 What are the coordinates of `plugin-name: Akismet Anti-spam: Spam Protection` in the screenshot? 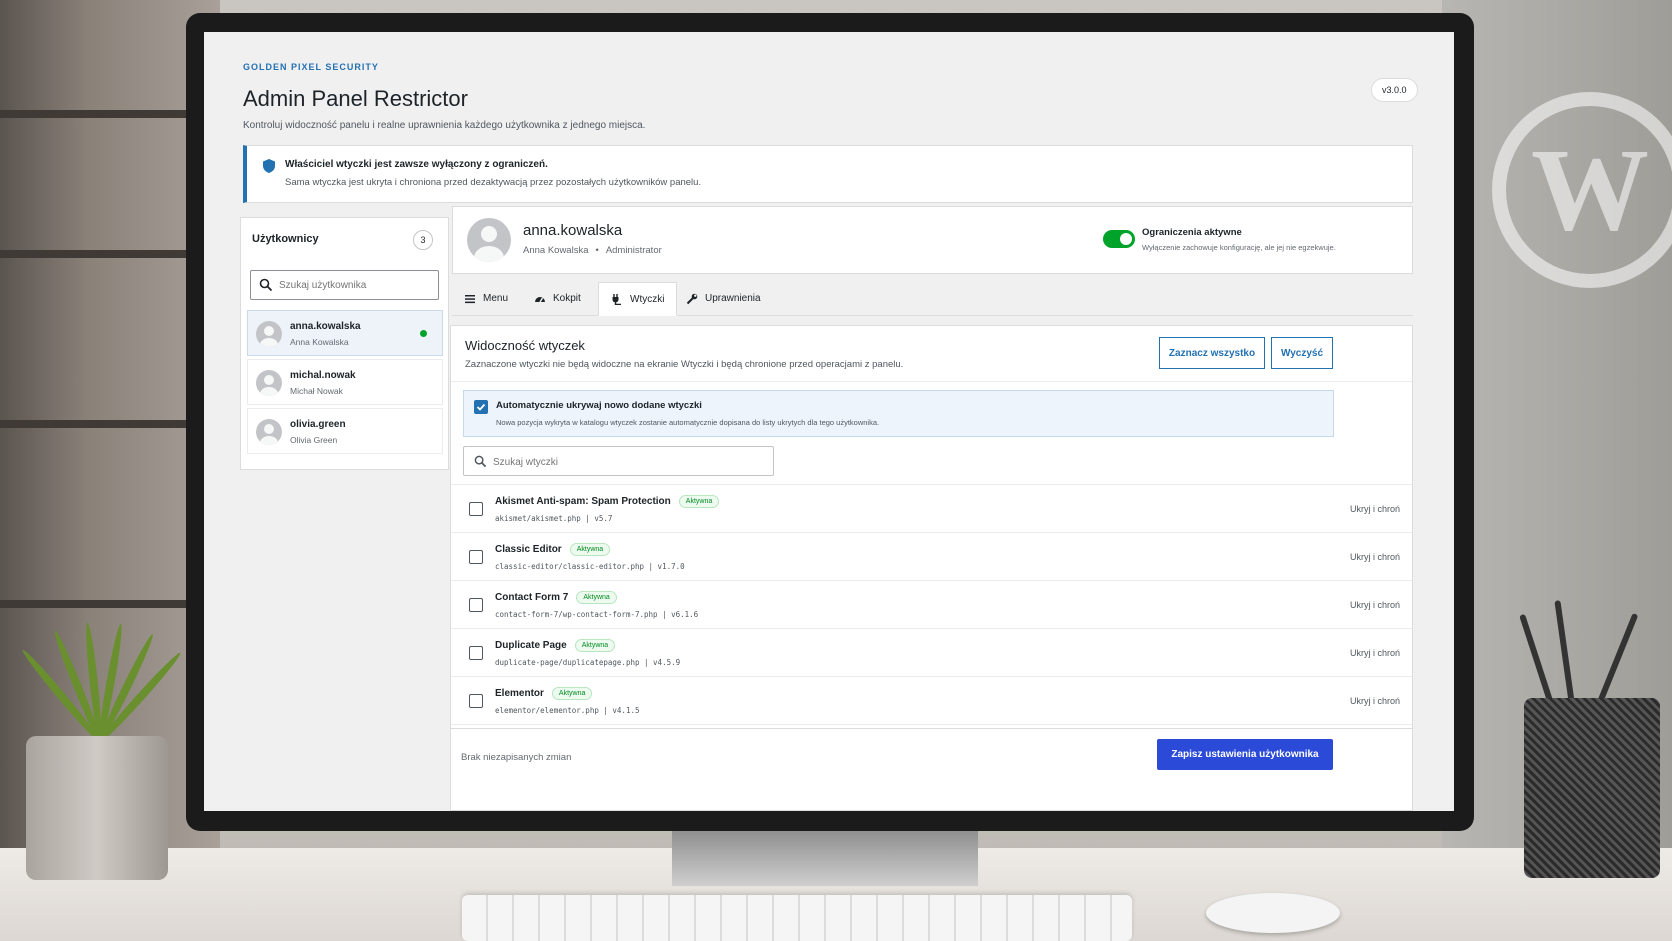 It's located at (583, 501).